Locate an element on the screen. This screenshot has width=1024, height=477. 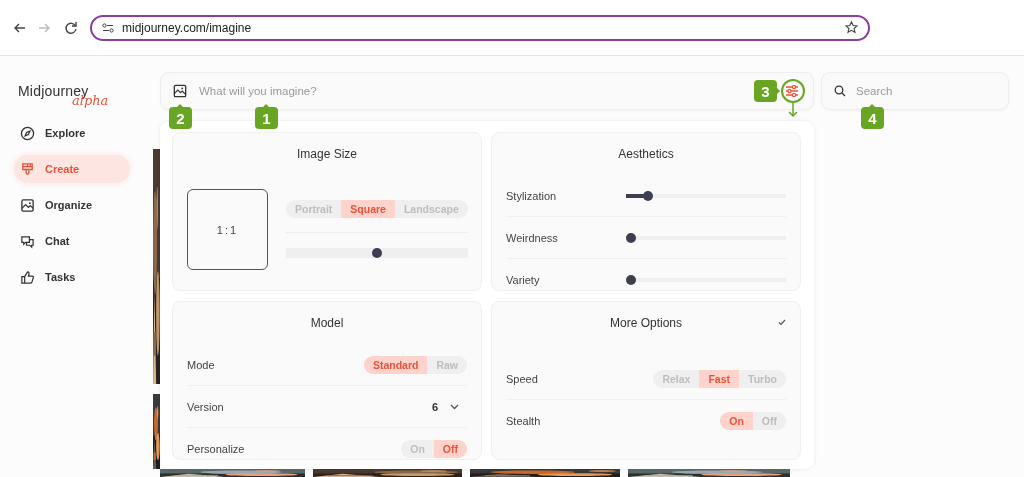
aspect-ratio-preview: 1:1 is located at coordinates (227, 229).